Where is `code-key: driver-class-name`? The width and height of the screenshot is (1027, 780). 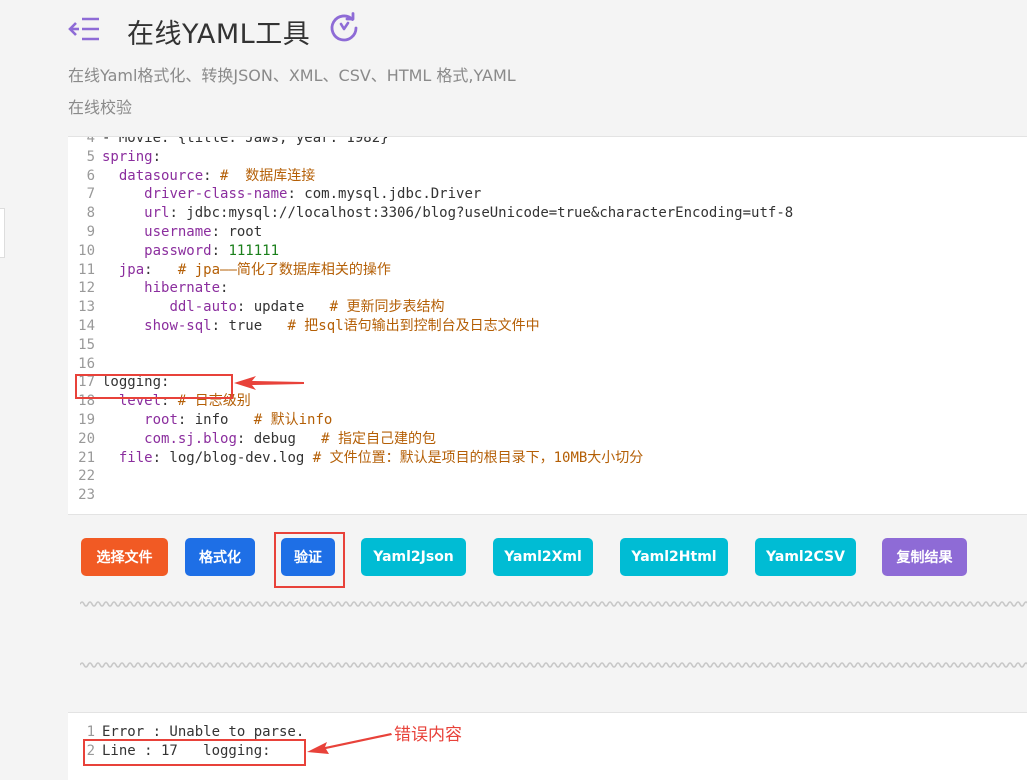 code-key: driver-class-name is located at coordinates (216, 194).